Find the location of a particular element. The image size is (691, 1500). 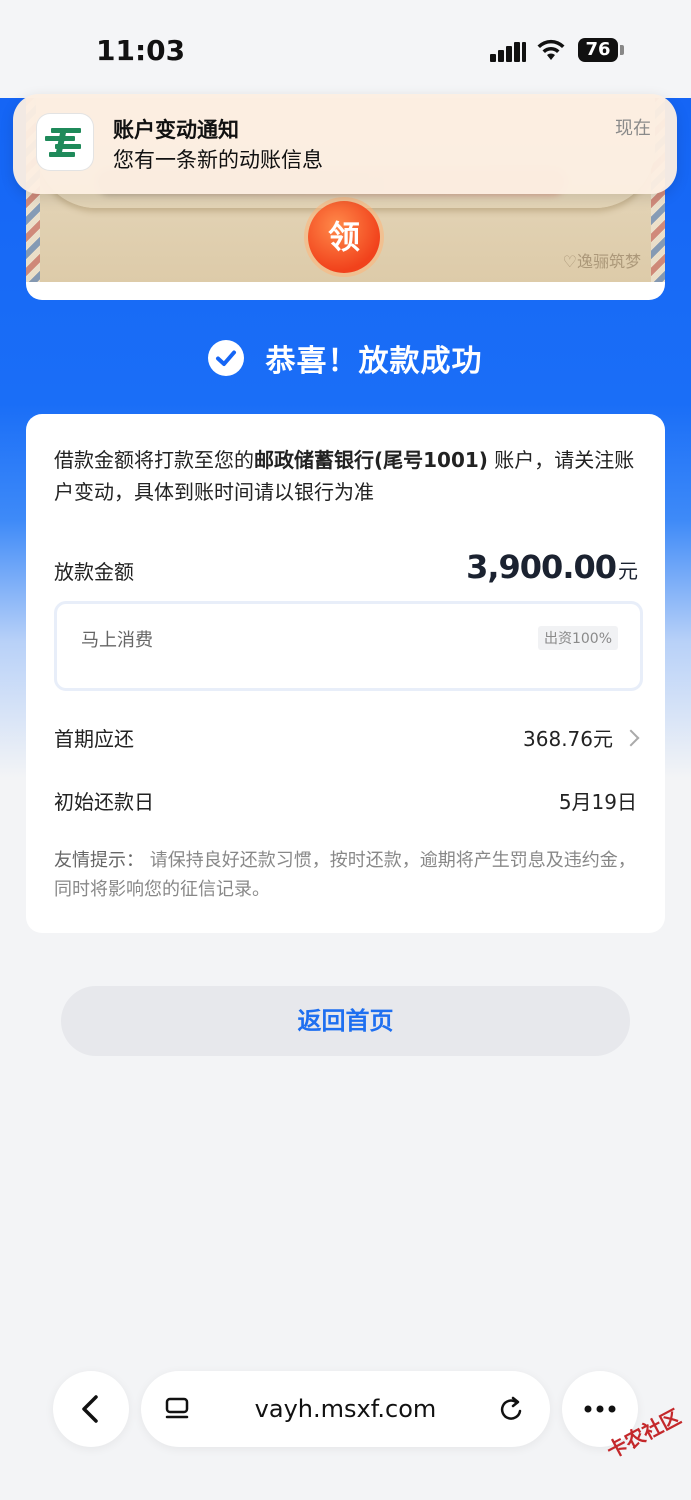

url-text: vayh.msxf.com is located at coordinates (345, 1409).